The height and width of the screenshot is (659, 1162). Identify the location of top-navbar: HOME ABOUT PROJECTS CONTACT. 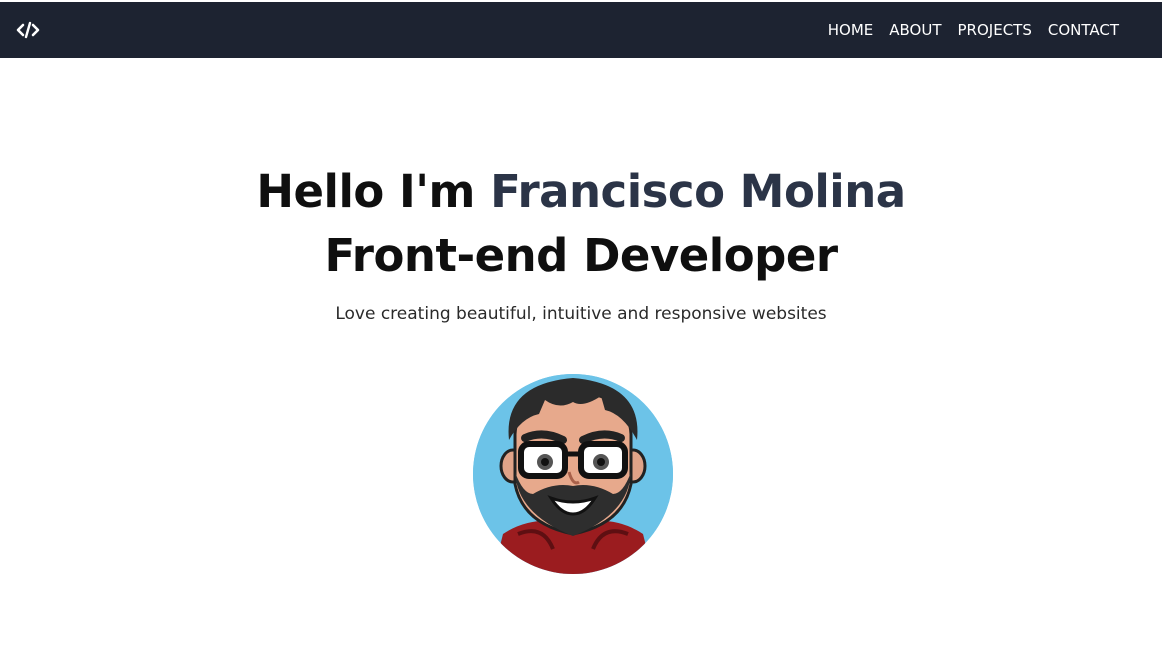
(581, 30).